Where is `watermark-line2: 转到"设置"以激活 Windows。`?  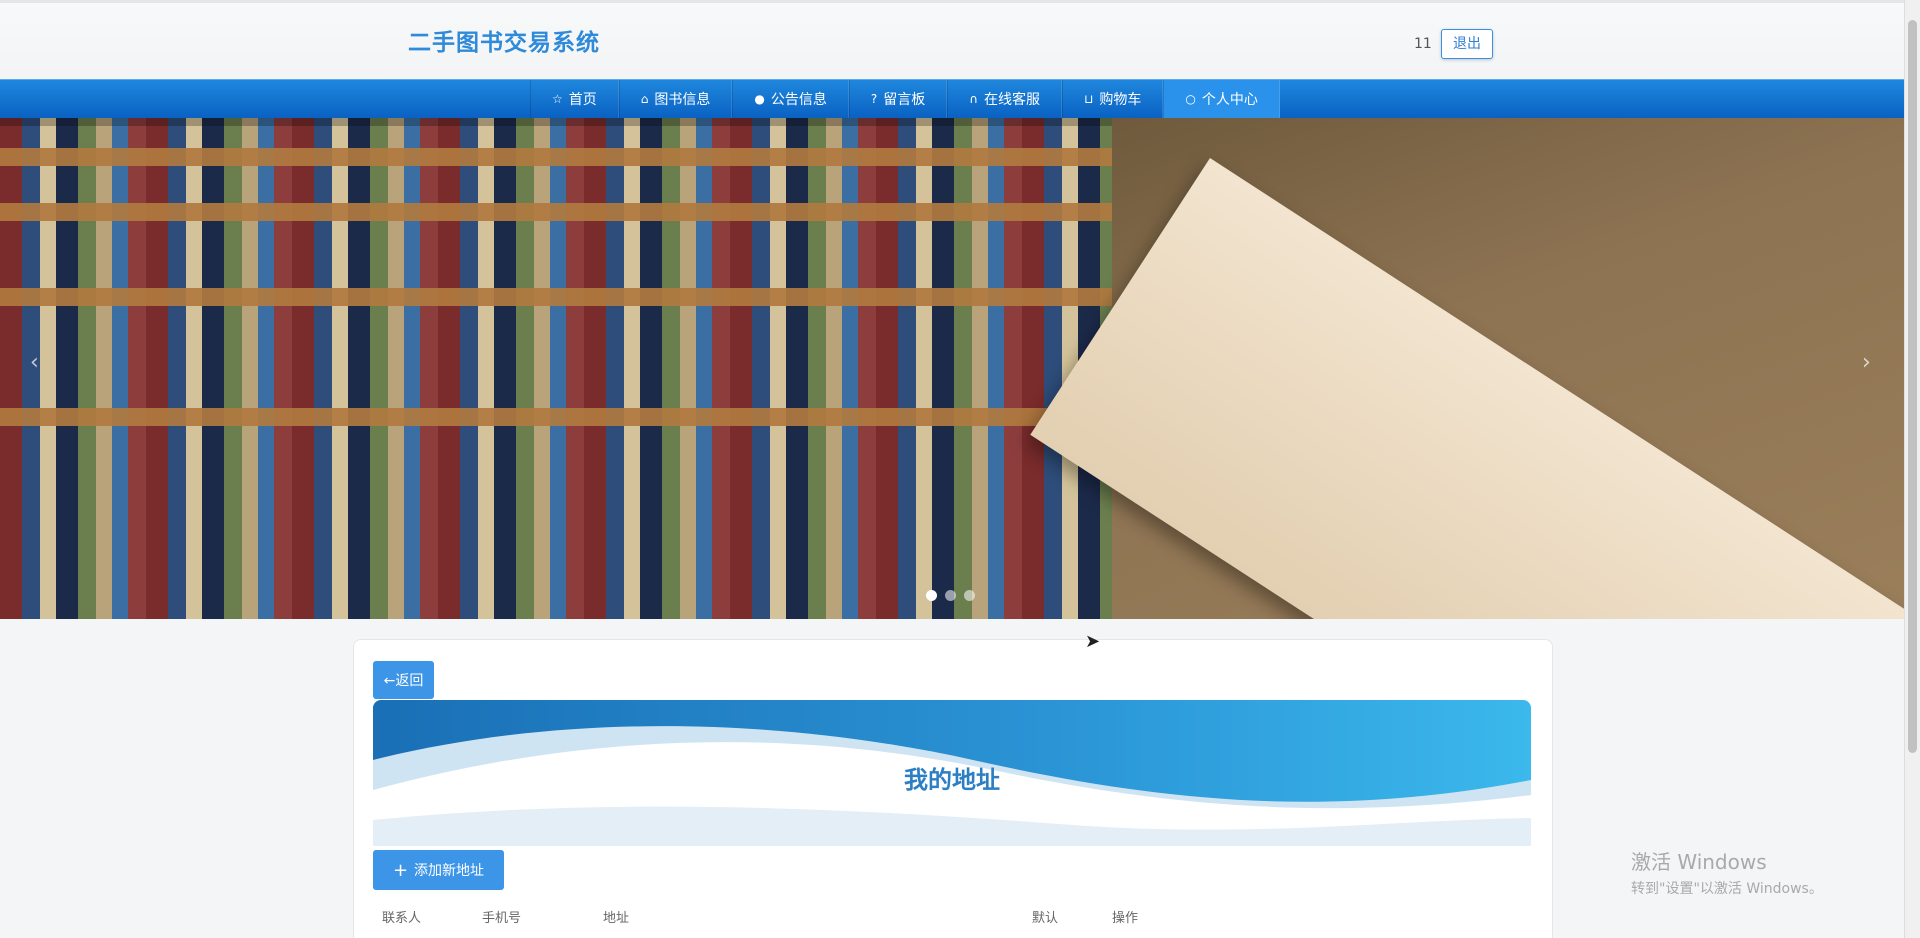
watermark-line2: 转到"设置"以激活 Windows。 is located at coordinates (1727, 889).